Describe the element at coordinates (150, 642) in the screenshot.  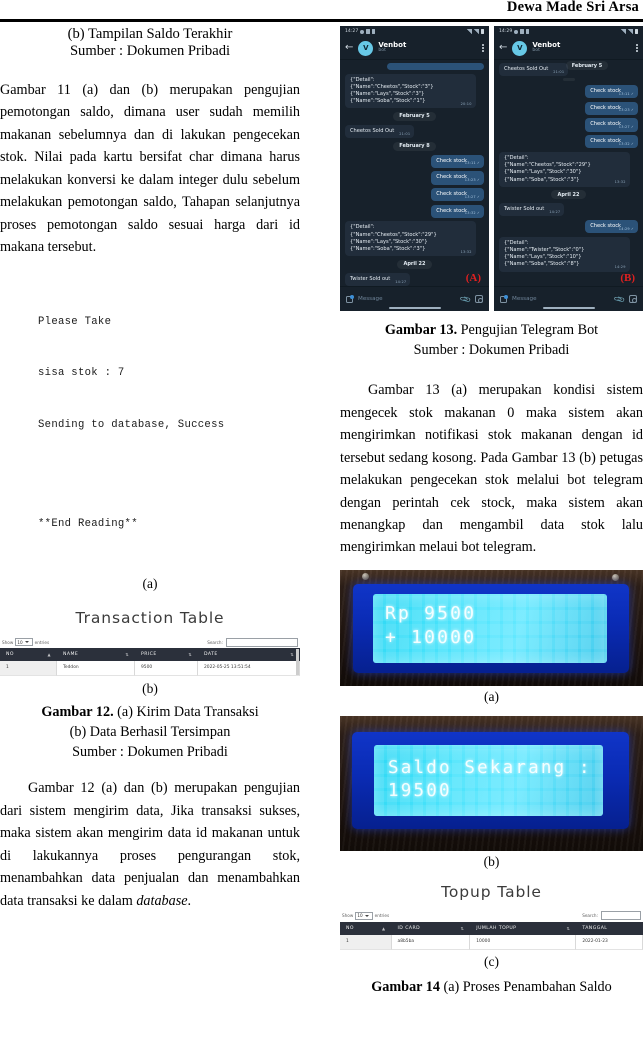
I see `transaction-table-controls: Show 10 entries Search:` at that location.